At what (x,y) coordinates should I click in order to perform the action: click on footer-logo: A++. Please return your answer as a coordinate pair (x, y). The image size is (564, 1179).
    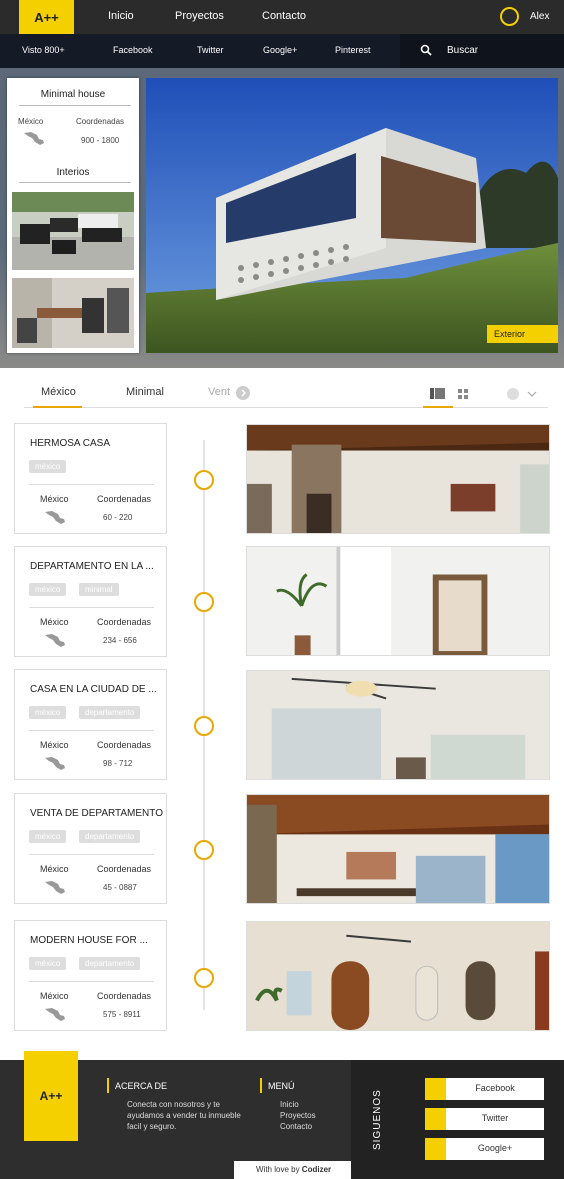
    Looking at the image, I should click on (51, 1096).